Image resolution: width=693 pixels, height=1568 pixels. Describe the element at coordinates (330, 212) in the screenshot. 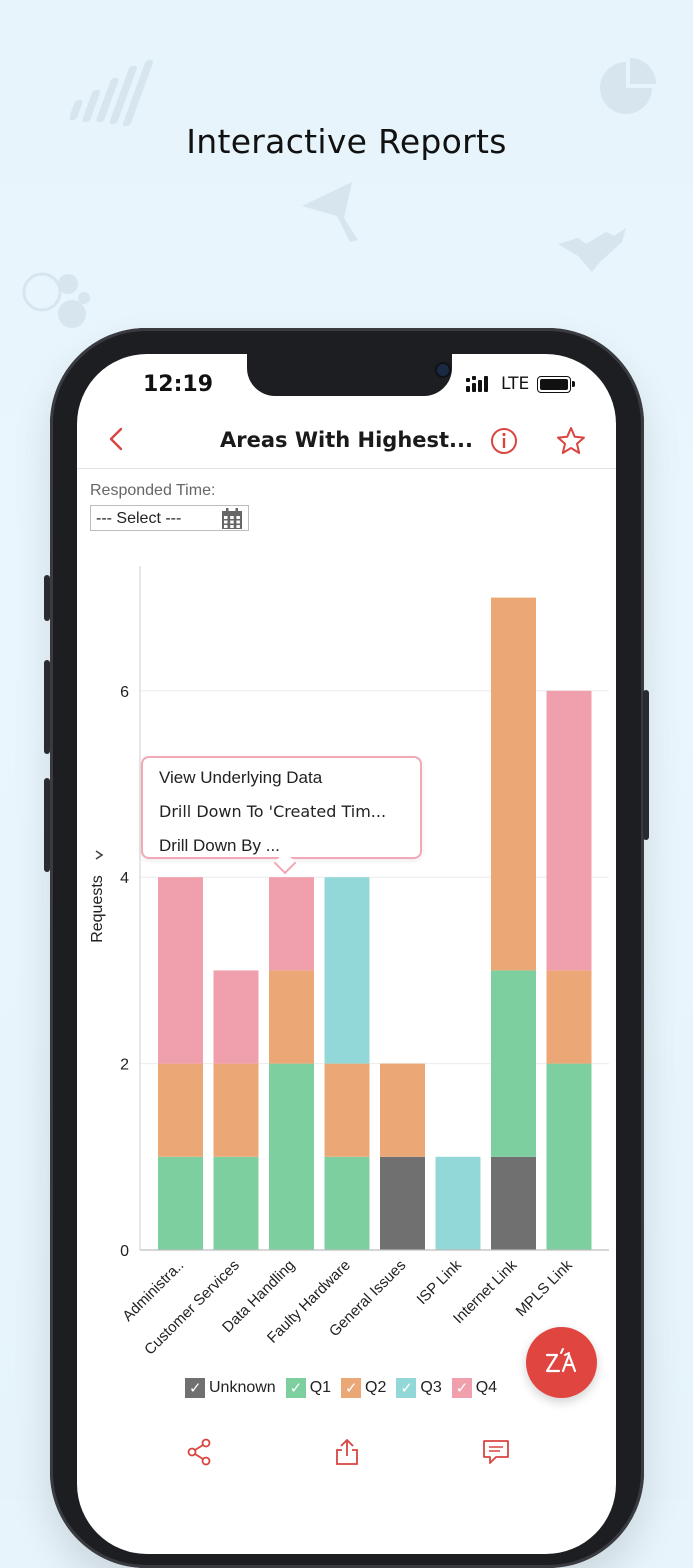

I see `funnel-decoration-icon` at that location.